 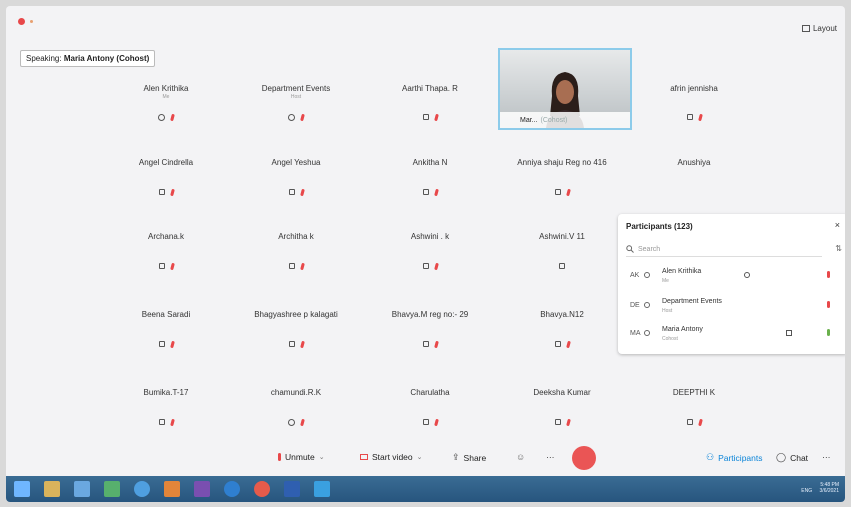 What do you see at coordinates (584, 458) in the screenshot?
I see `leave-button` at bounding box center [584, 458].